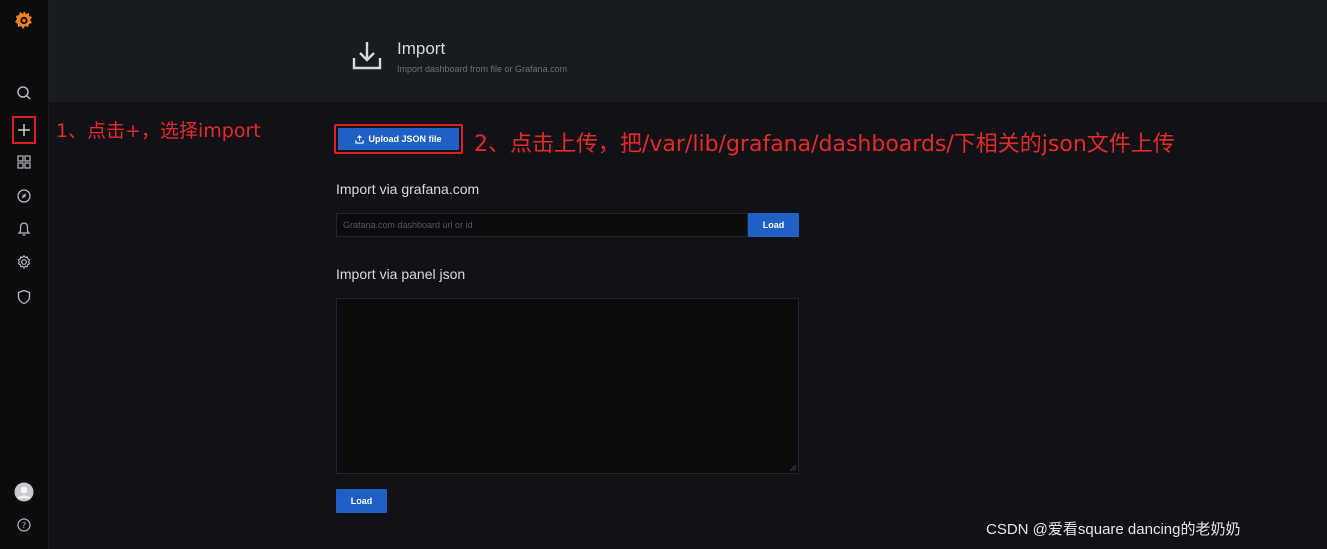 This screenshot has height=549, width=1327. Describe the element at coordinates (542, 225) in the screenshot. I see `grafana-com-url-input: Grafana.com dashboard url or id` at that location.